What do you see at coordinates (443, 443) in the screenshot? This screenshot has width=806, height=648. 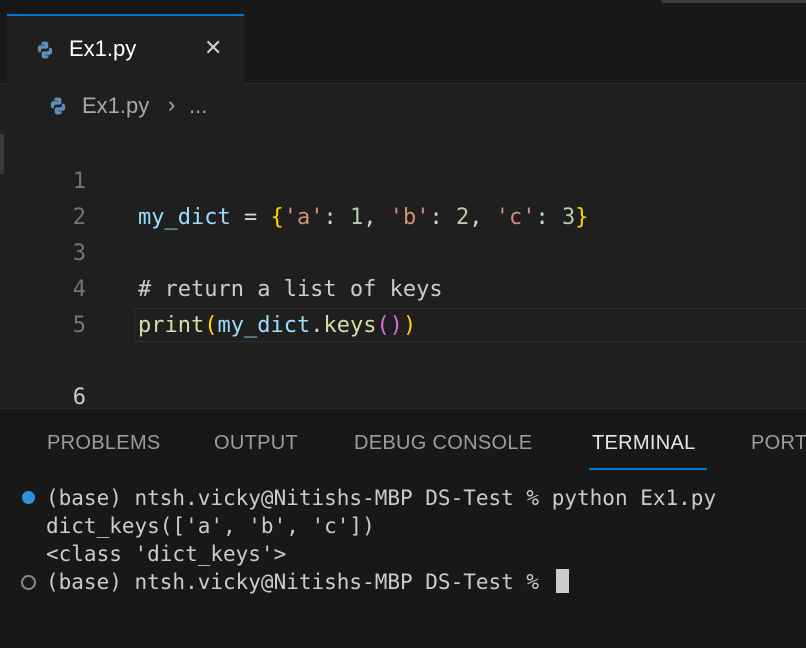 I see `tab-debug-console: DEBUG CONSOLE` at bounding box center [443, 443].